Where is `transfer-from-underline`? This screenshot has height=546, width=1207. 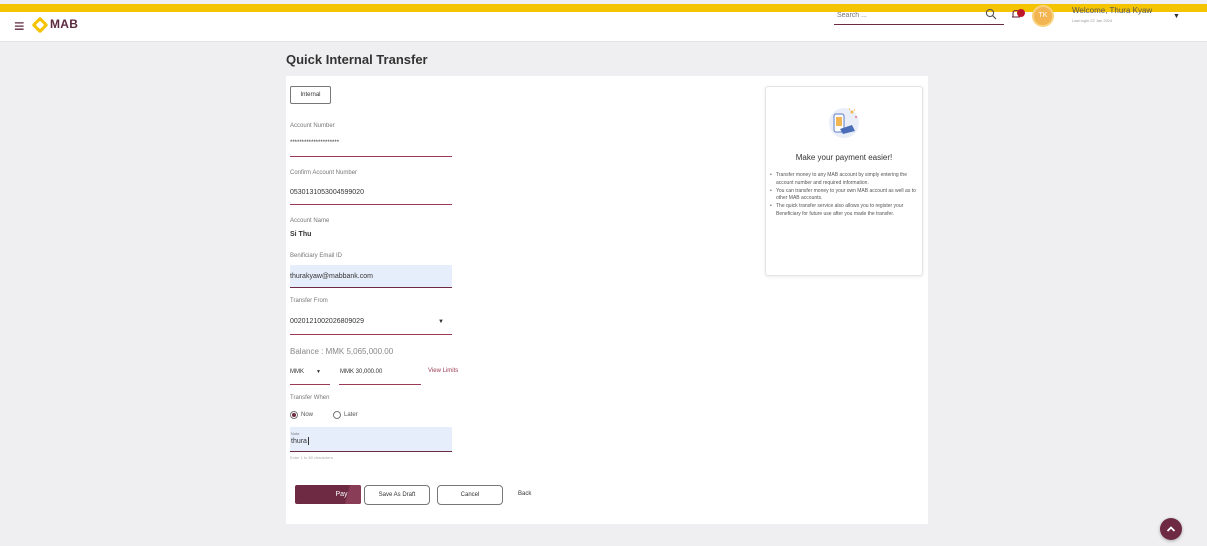
transfer-from-underline is located at coordinates (371, 334).